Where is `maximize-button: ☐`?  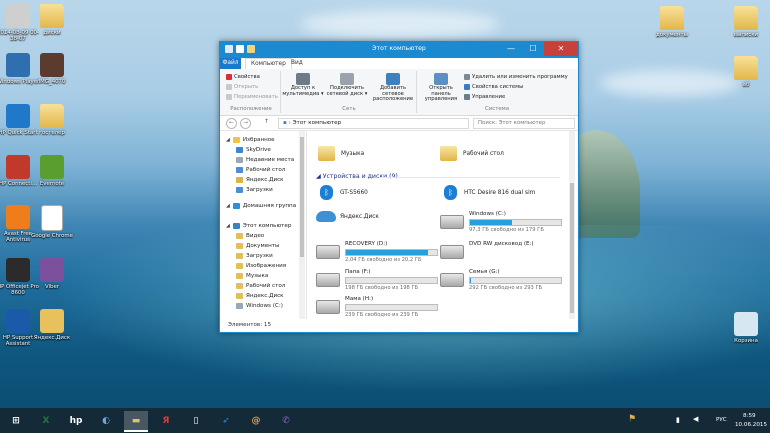 maximize-button: ☐ is located at coordinates (533, 49).